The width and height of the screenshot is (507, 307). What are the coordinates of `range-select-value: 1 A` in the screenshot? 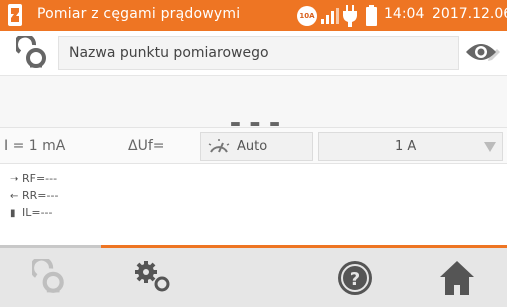 It's located at (406, 146).